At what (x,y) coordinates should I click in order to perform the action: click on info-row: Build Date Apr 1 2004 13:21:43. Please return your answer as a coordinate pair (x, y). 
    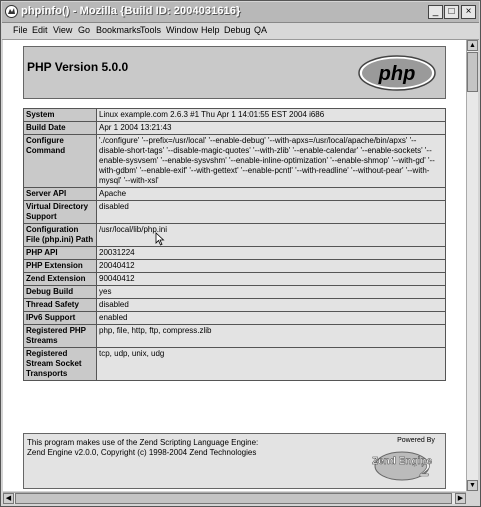
    Looking at the image, I should click on (234, 128).